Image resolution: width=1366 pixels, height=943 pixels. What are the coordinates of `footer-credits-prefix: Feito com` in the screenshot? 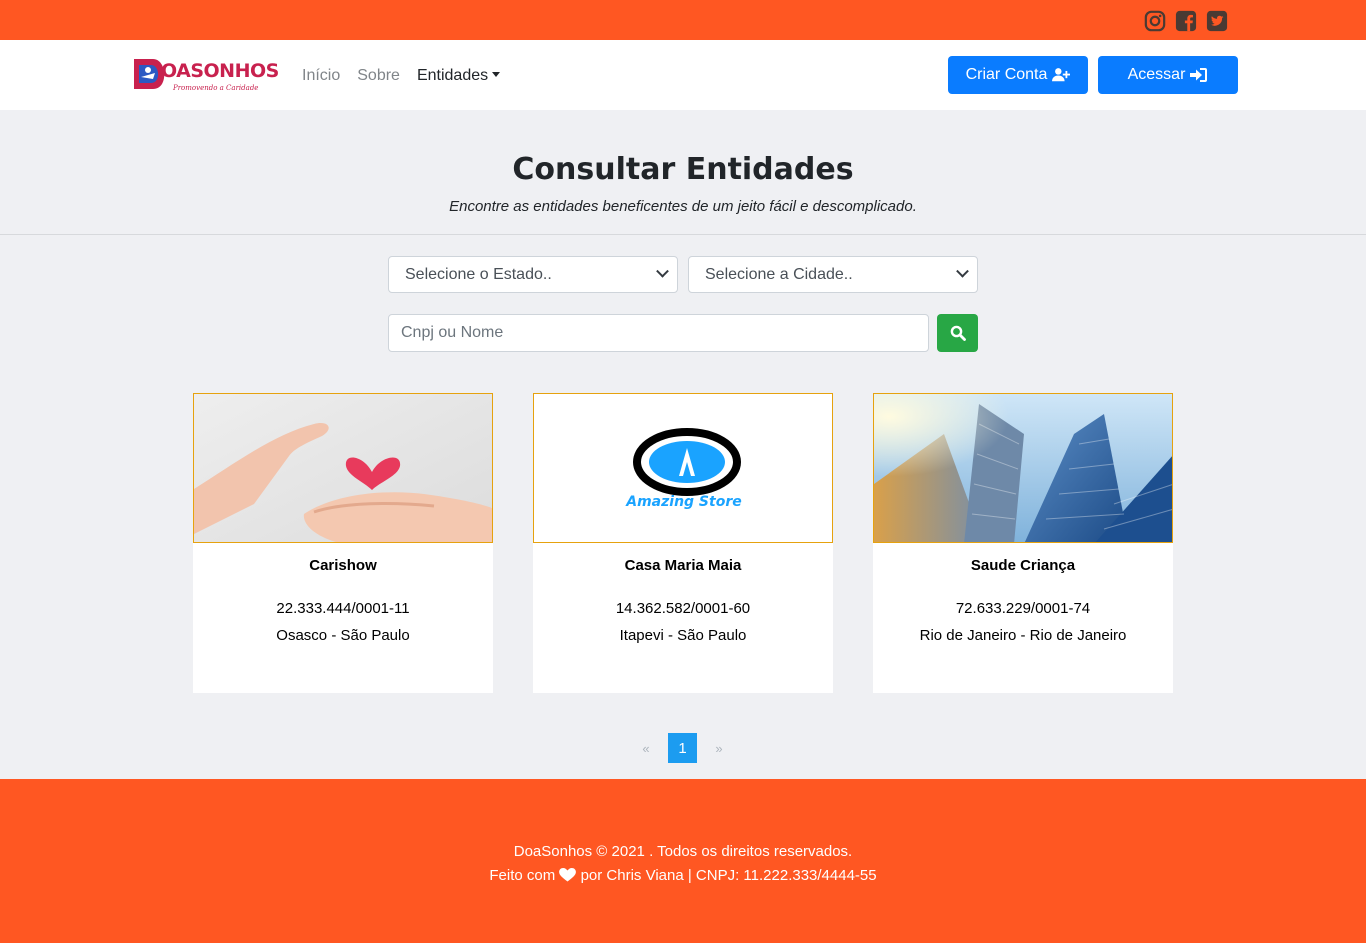 It's located at (522, 875).